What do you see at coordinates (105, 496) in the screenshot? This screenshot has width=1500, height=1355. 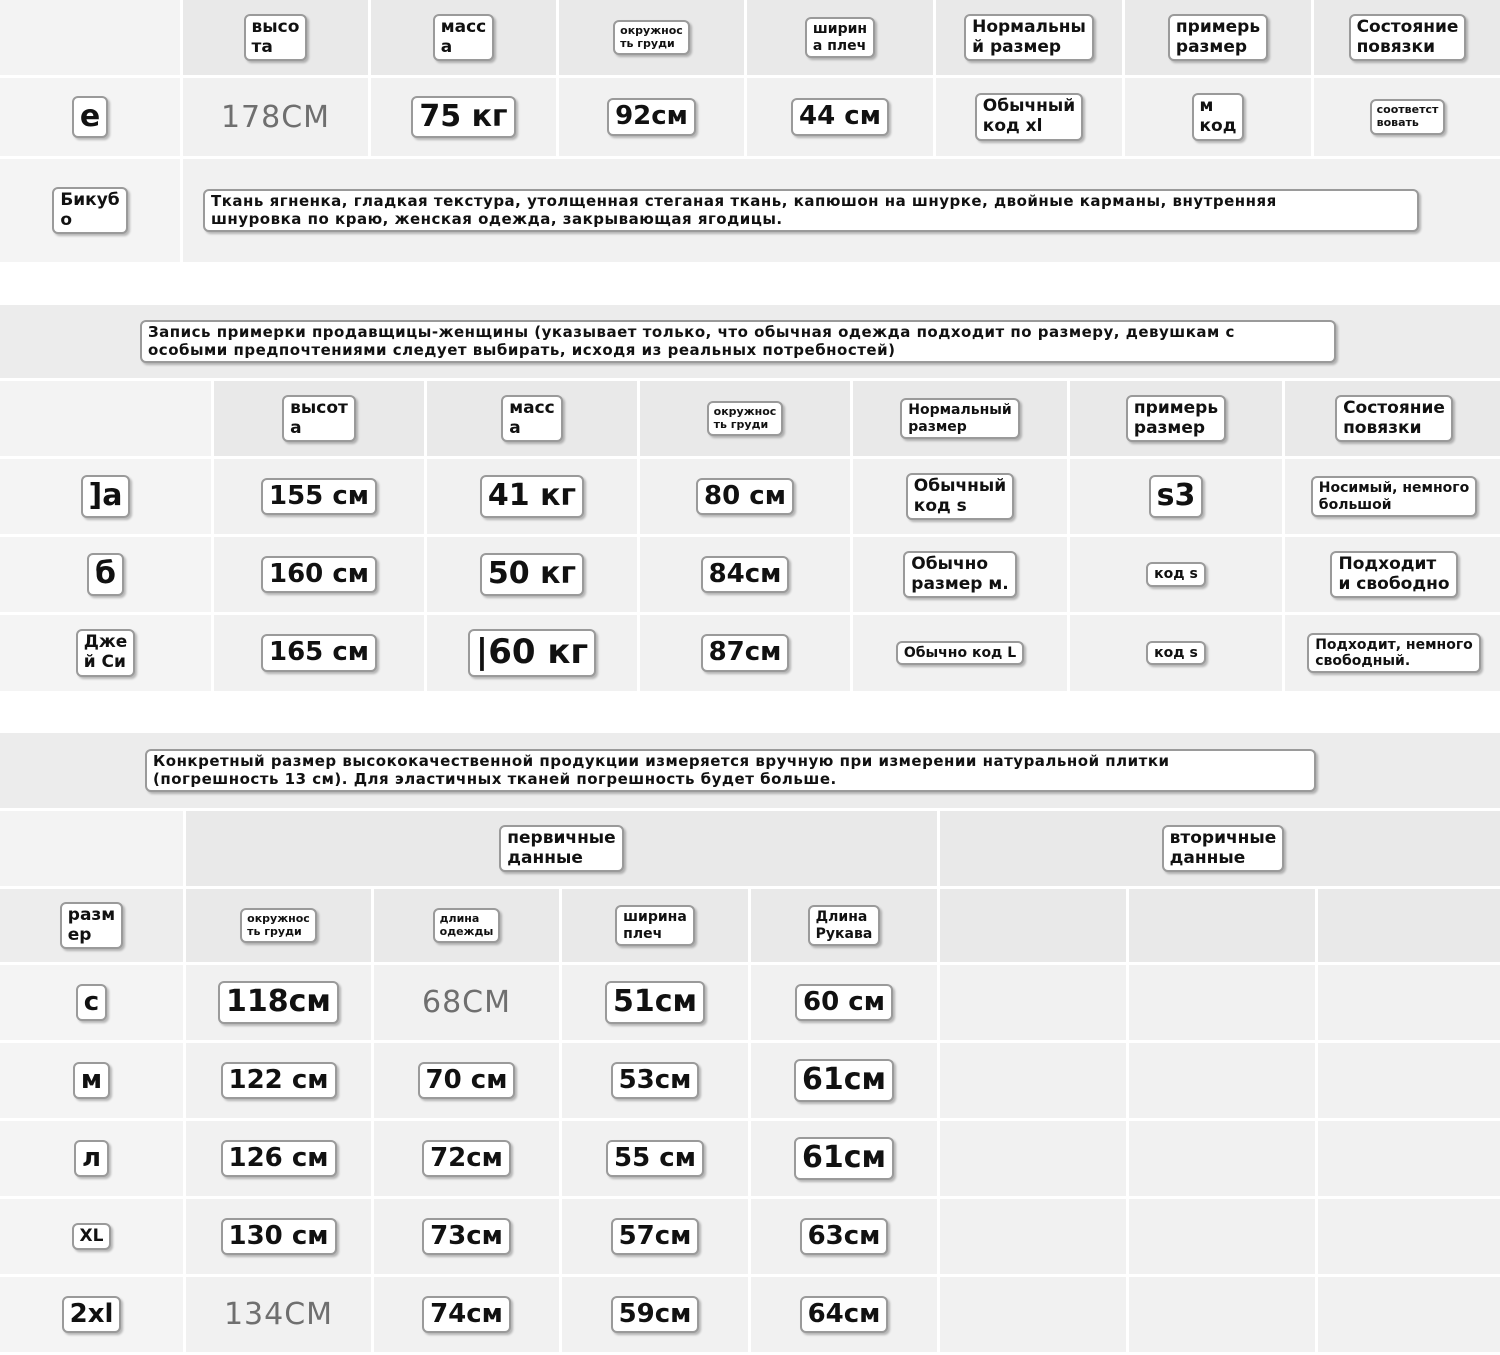 I see `row-label: ]а` at bounding box center [105, 496].